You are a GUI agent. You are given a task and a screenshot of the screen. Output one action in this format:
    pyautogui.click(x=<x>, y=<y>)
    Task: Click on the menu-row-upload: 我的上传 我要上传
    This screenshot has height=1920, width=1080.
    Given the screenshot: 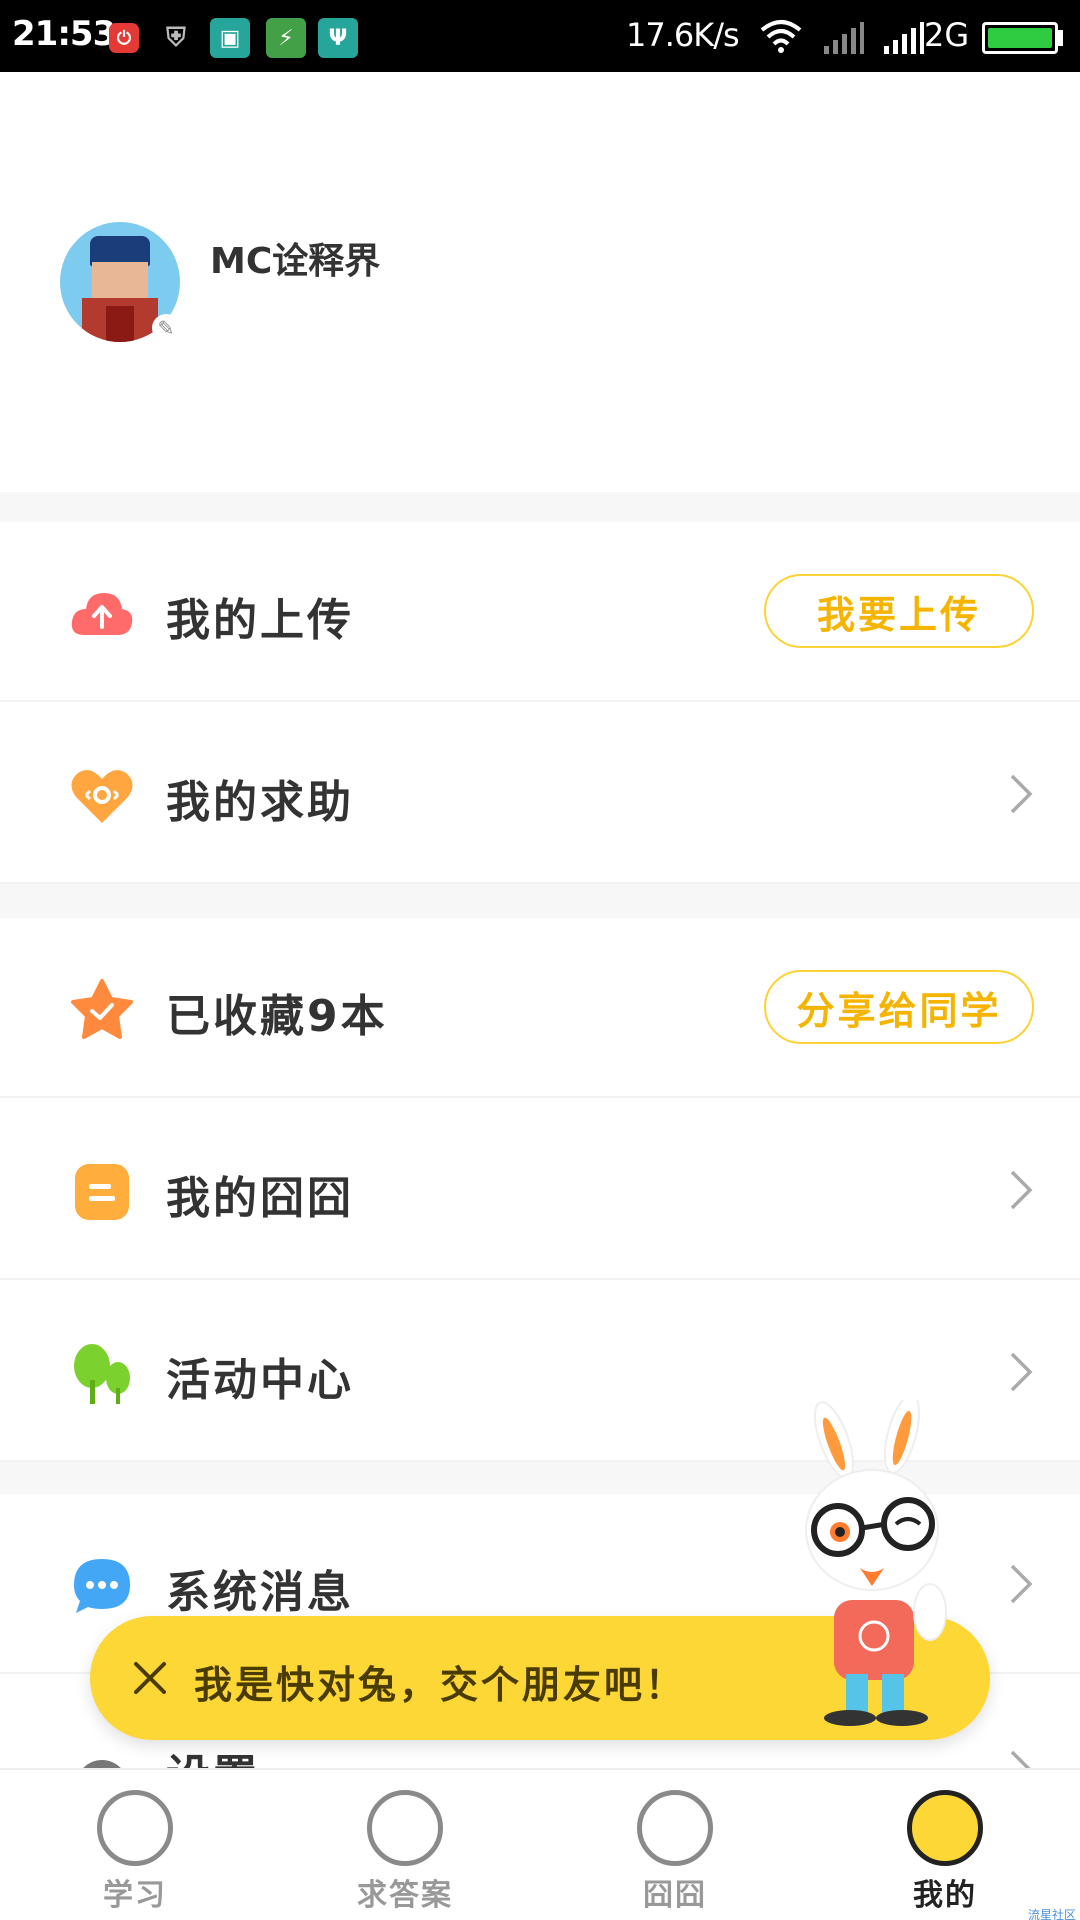 What is the action you would take?
    pyautogui.click(x=540, y=612)
    